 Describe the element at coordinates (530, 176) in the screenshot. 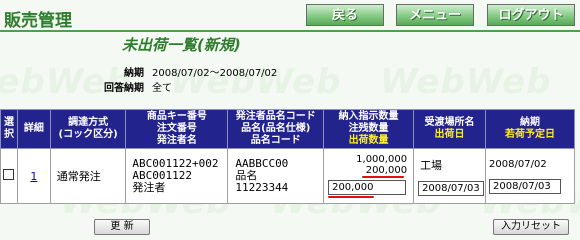

I see `delivery-cell: 2008/07/02 2008/07/03` at that location.